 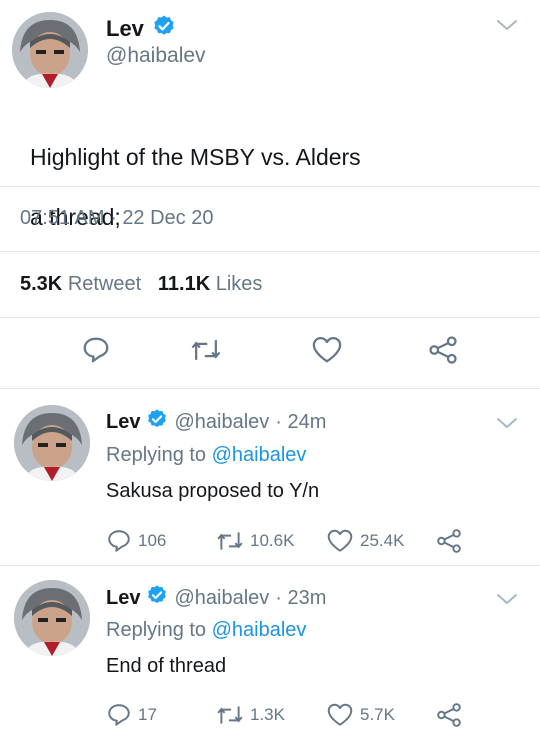 What do you see at coordinates (195, 157) in the screenshot?
I see `tweet-text-line: Highlight of the MSBY vs. Alders` at bounding box center [195, 157].